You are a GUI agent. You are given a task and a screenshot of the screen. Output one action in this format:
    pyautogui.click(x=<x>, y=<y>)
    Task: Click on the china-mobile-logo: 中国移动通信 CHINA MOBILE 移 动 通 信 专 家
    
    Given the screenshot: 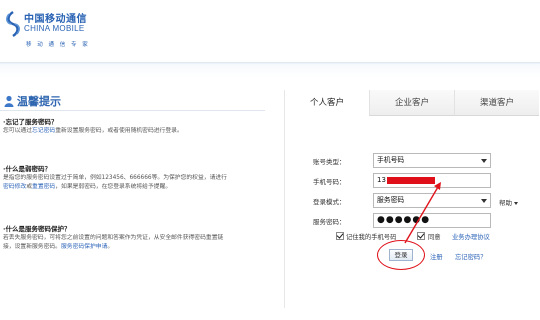 What is the action you would take?
    pyautogui.click(x=55, y=29)
    